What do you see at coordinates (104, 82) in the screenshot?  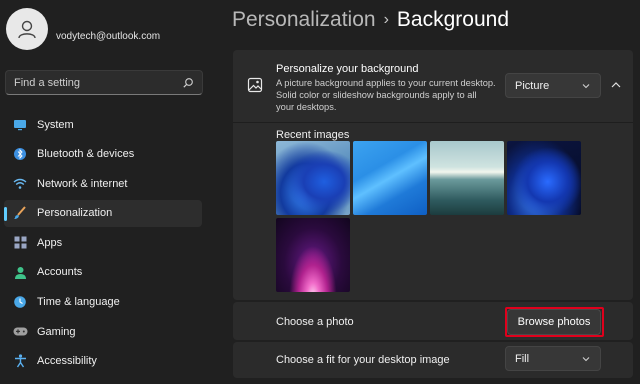 I see `search-box: Find a setting` at bounding box center [104, 82].